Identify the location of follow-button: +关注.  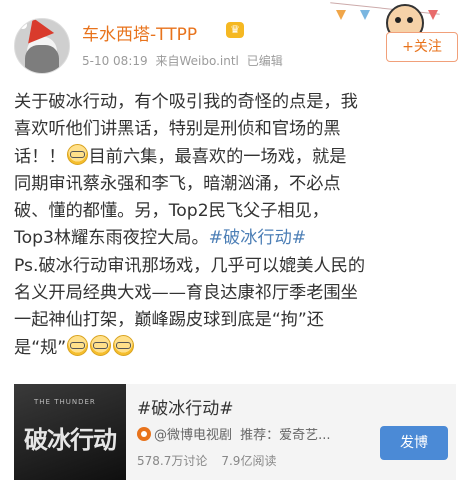
(422, 47).